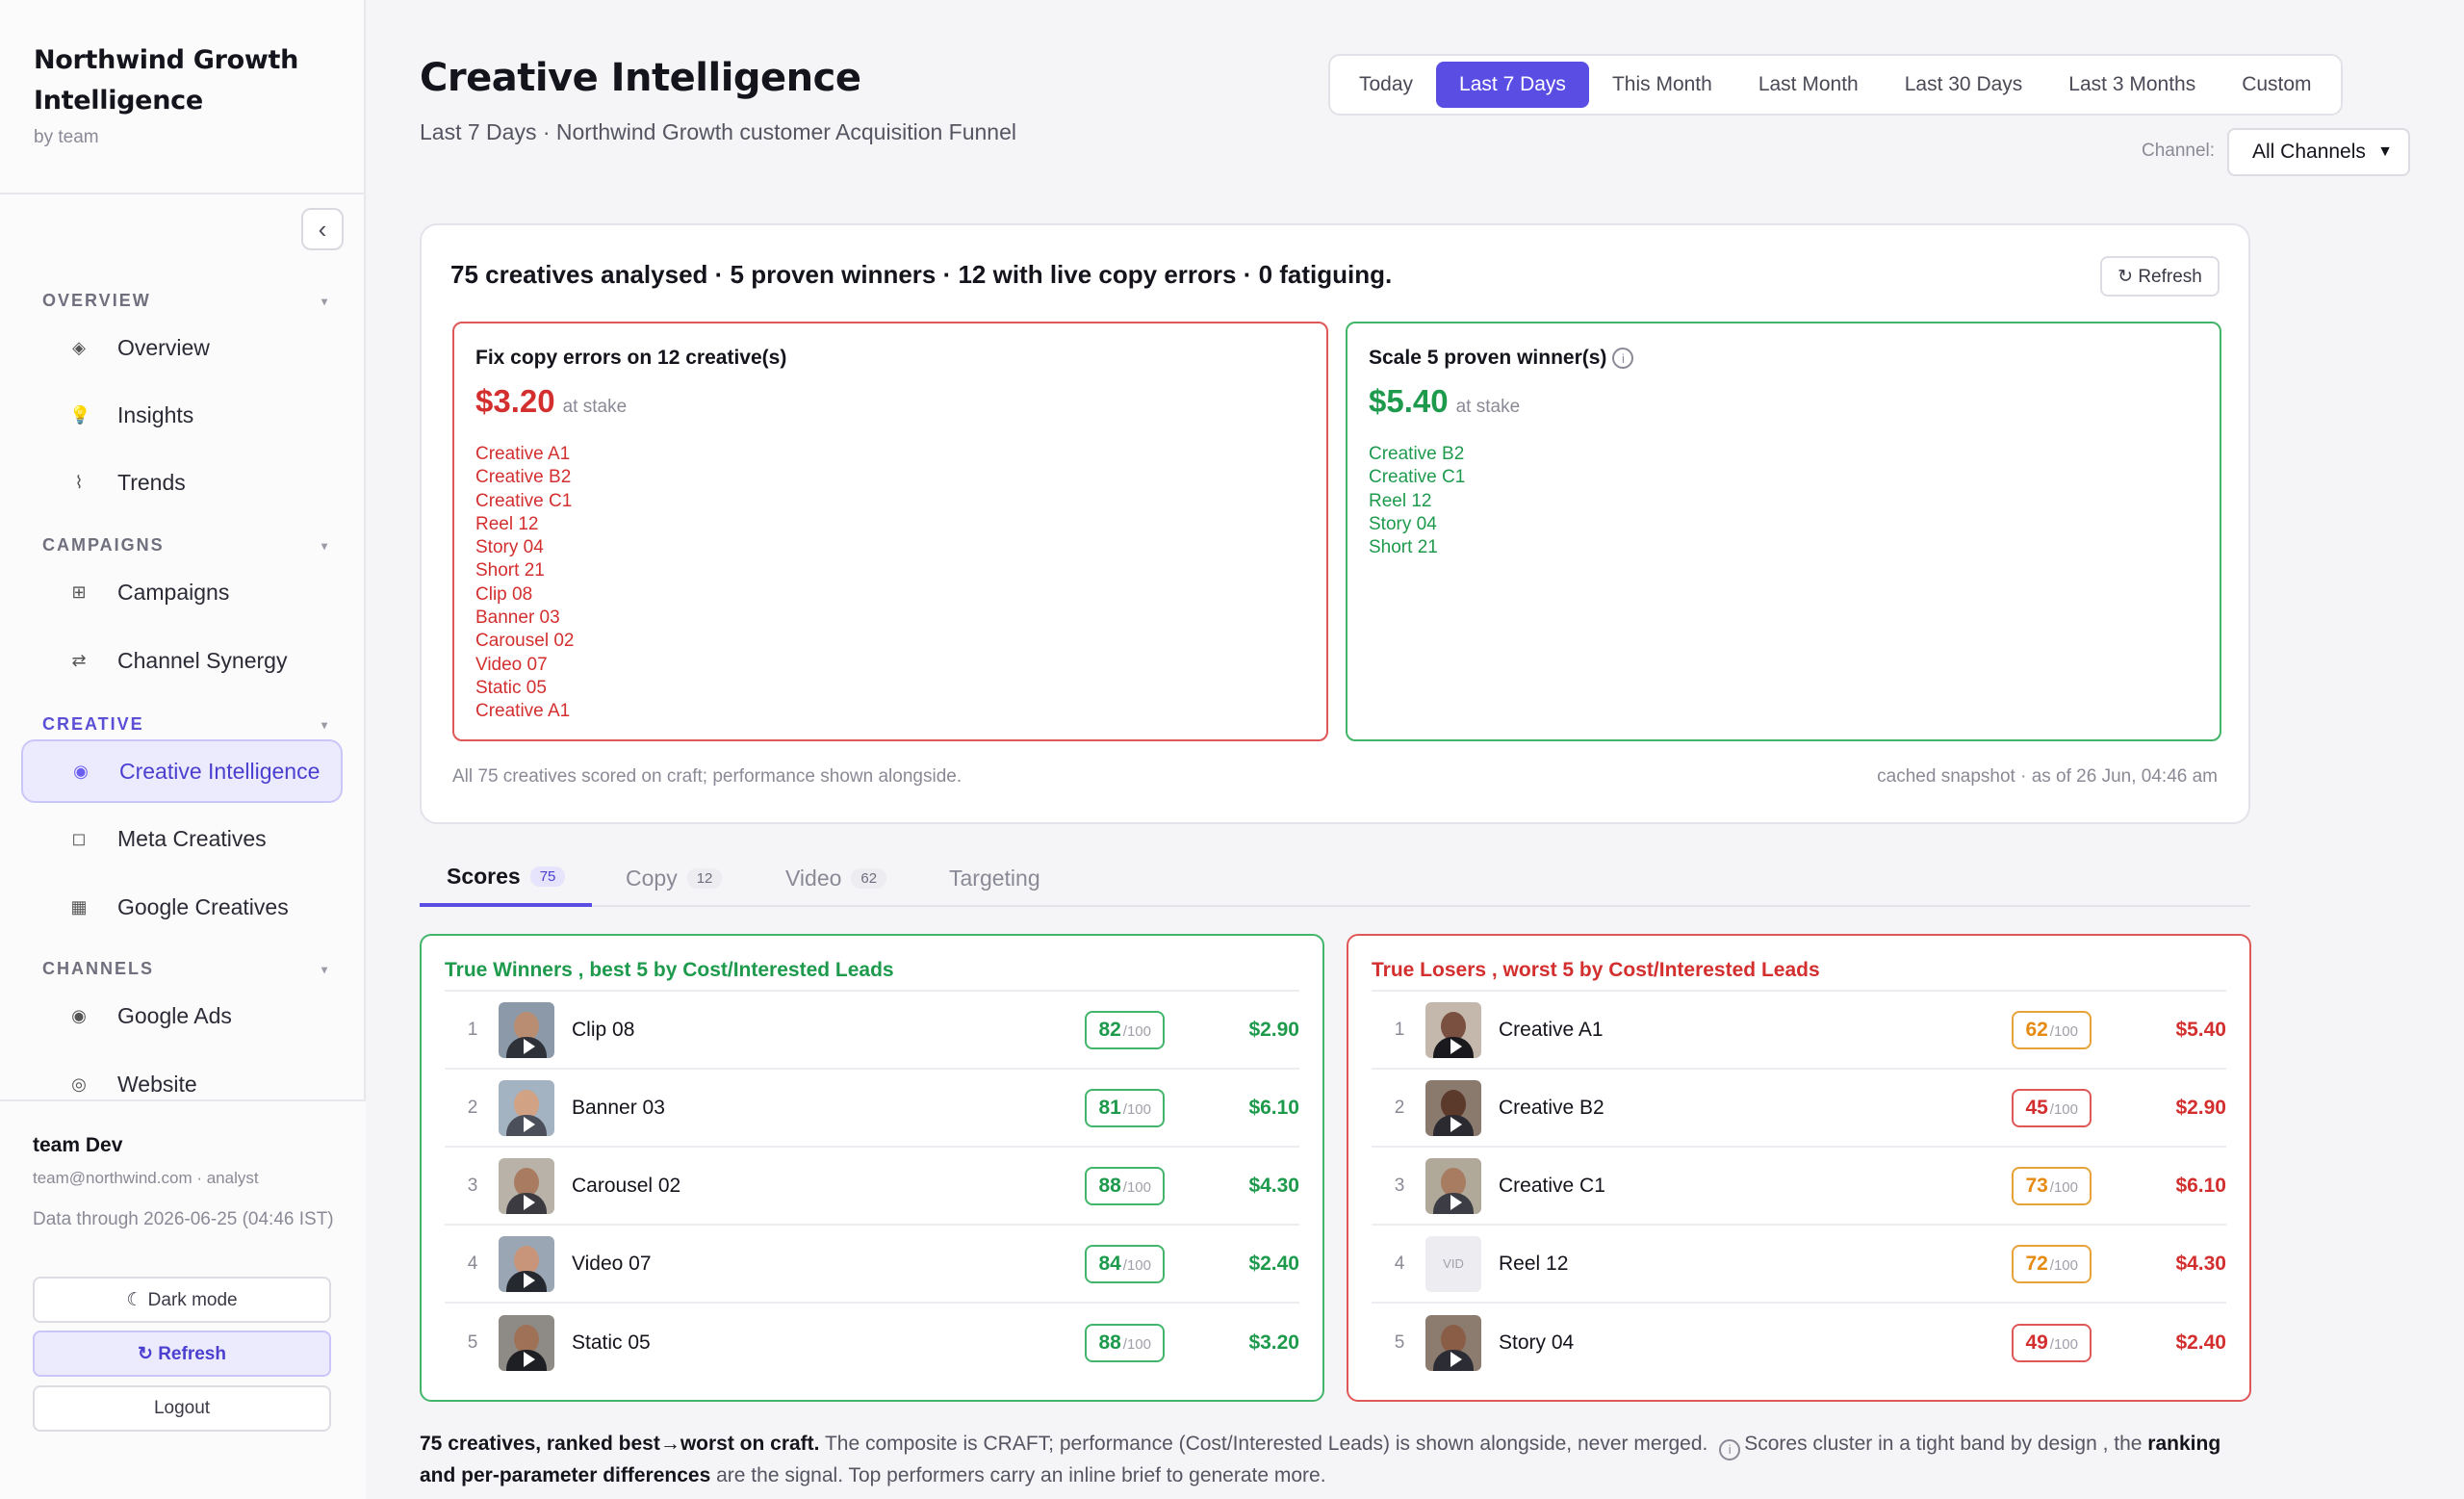  I want to click on channel-select: All Channels ▼, so click(2318, 152).